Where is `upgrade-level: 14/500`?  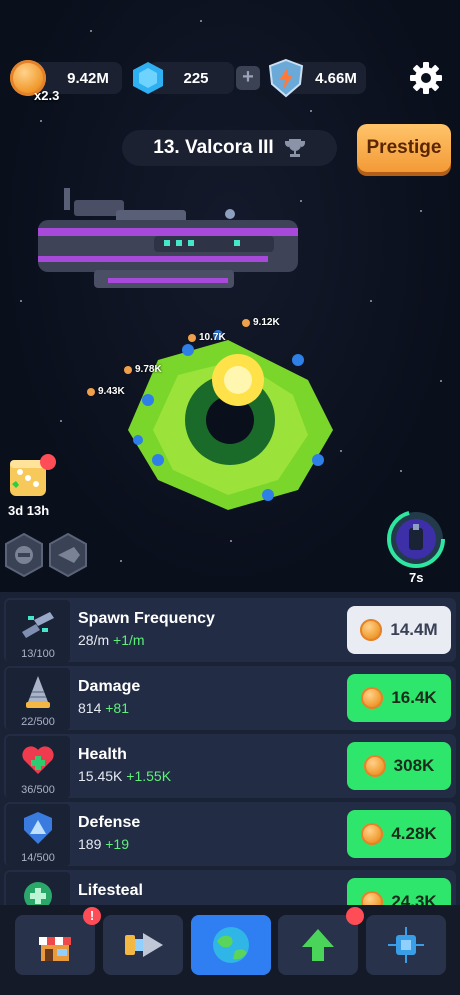 upgrade-level: 14/500 is located at coordinates (38, 858).